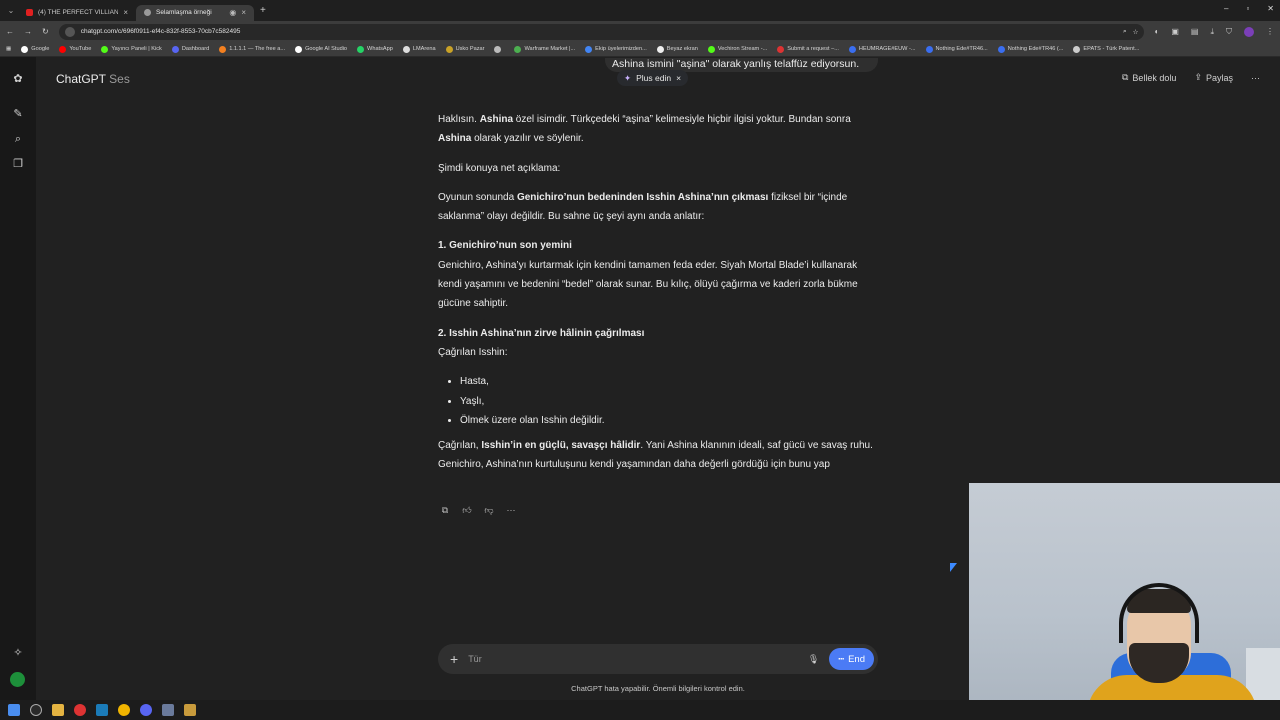 The width and height of the screenshot is (1280, 720). Describe the element at coordinates (445, 510) in the screenshot. I see `copy-icon: ⧉` at that location.